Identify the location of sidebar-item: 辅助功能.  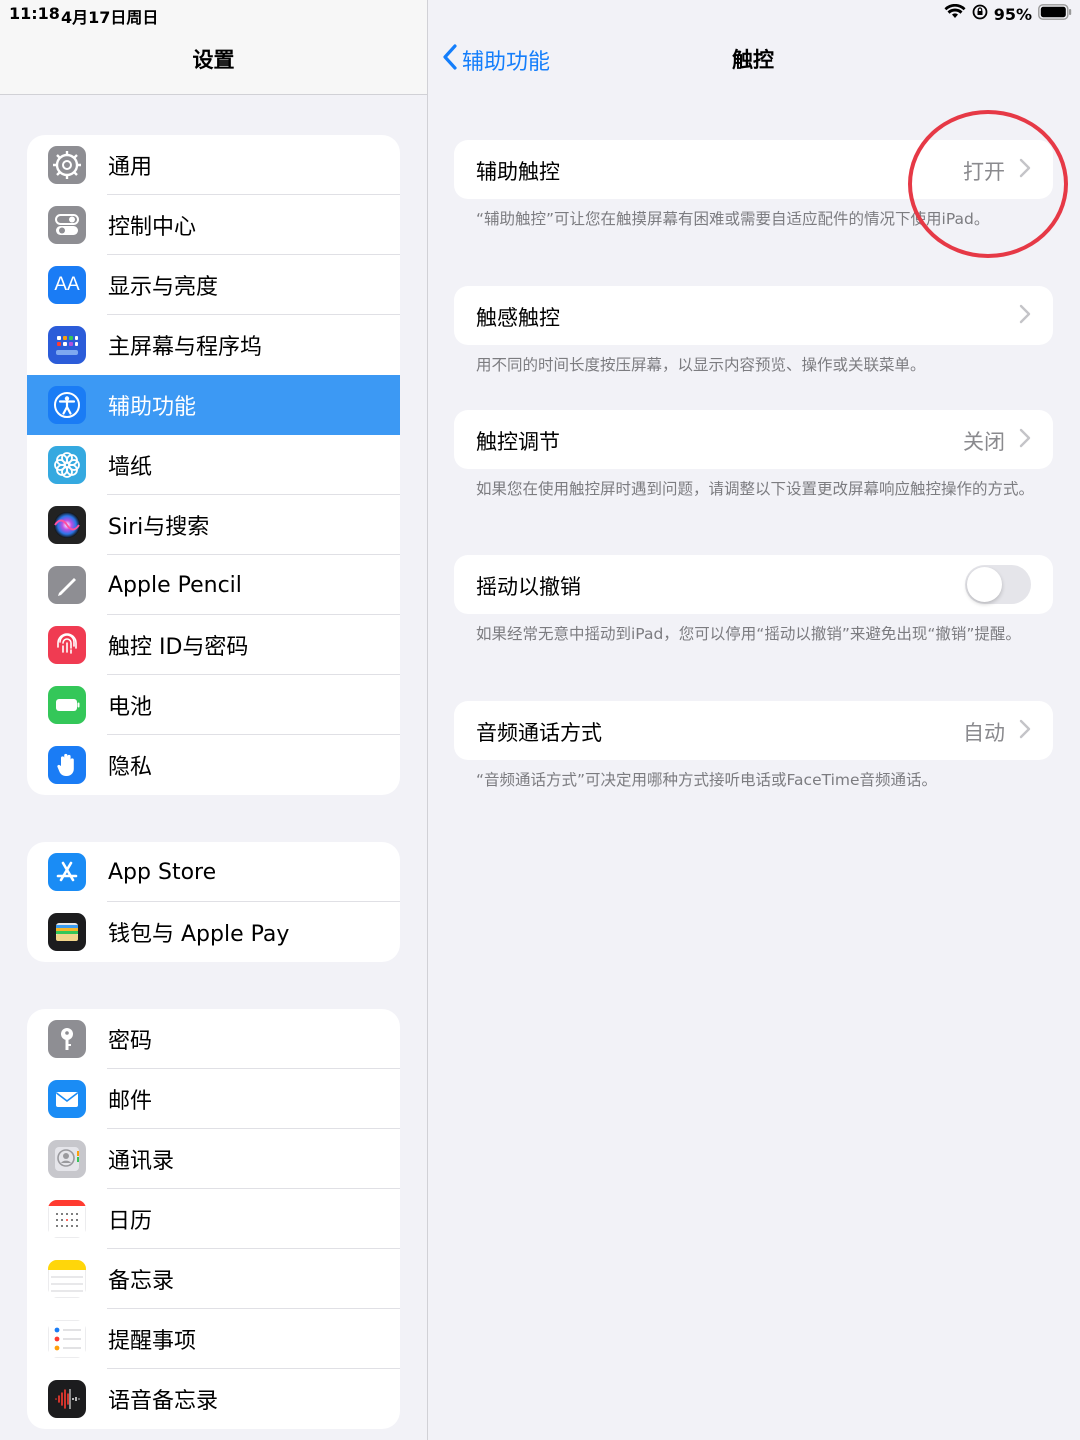
(213, 405).